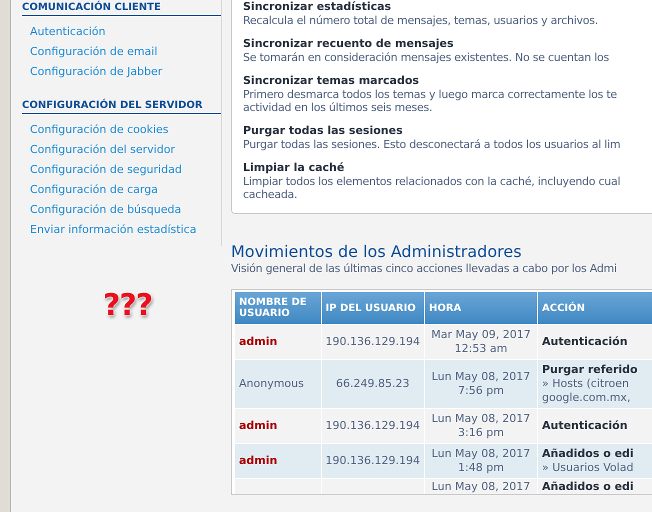 This screenshot has height=512, width=652. I want to click on tool-description: cacheada., so click(270, 194).